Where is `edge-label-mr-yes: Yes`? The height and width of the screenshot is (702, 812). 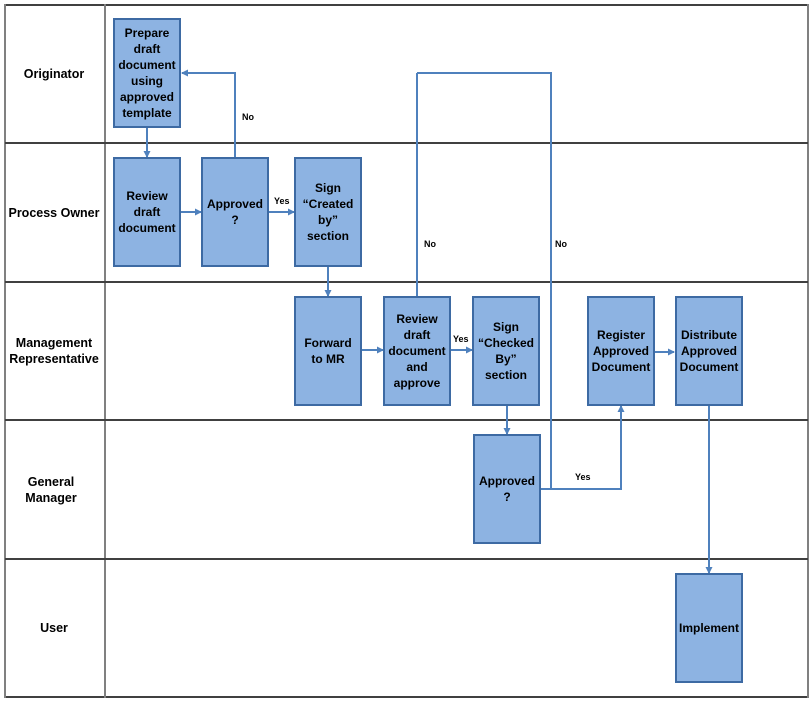 edge-label-mr-yes: Yes is located at coordinates (461, 339).